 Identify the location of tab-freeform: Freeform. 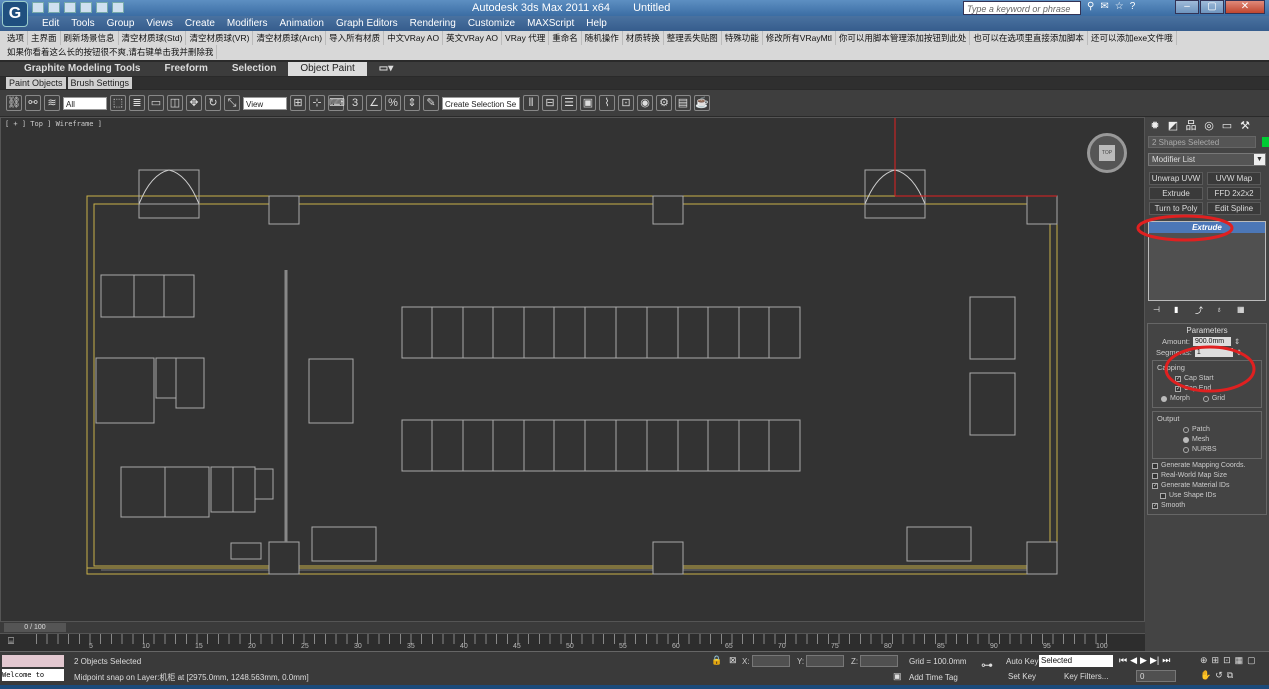
(185, 69).